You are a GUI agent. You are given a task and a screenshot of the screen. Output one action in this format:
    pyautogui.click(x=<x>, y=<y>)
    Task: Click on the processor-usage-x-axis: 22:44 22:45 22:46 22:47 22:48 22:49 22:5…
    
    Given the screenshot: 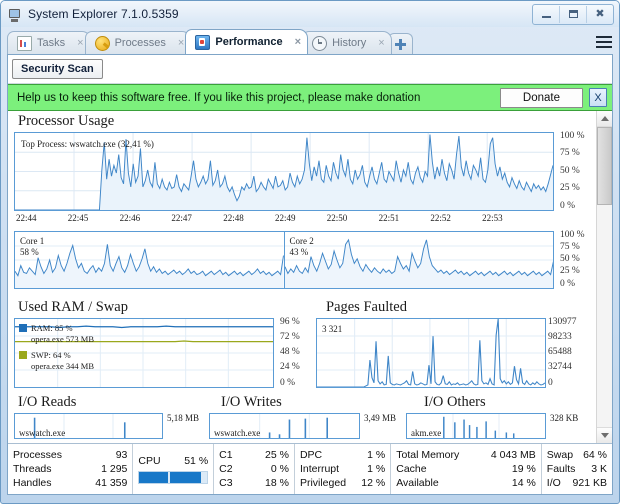 What is the action you would take?
    pyautogui.click(x=275, y=218)
    